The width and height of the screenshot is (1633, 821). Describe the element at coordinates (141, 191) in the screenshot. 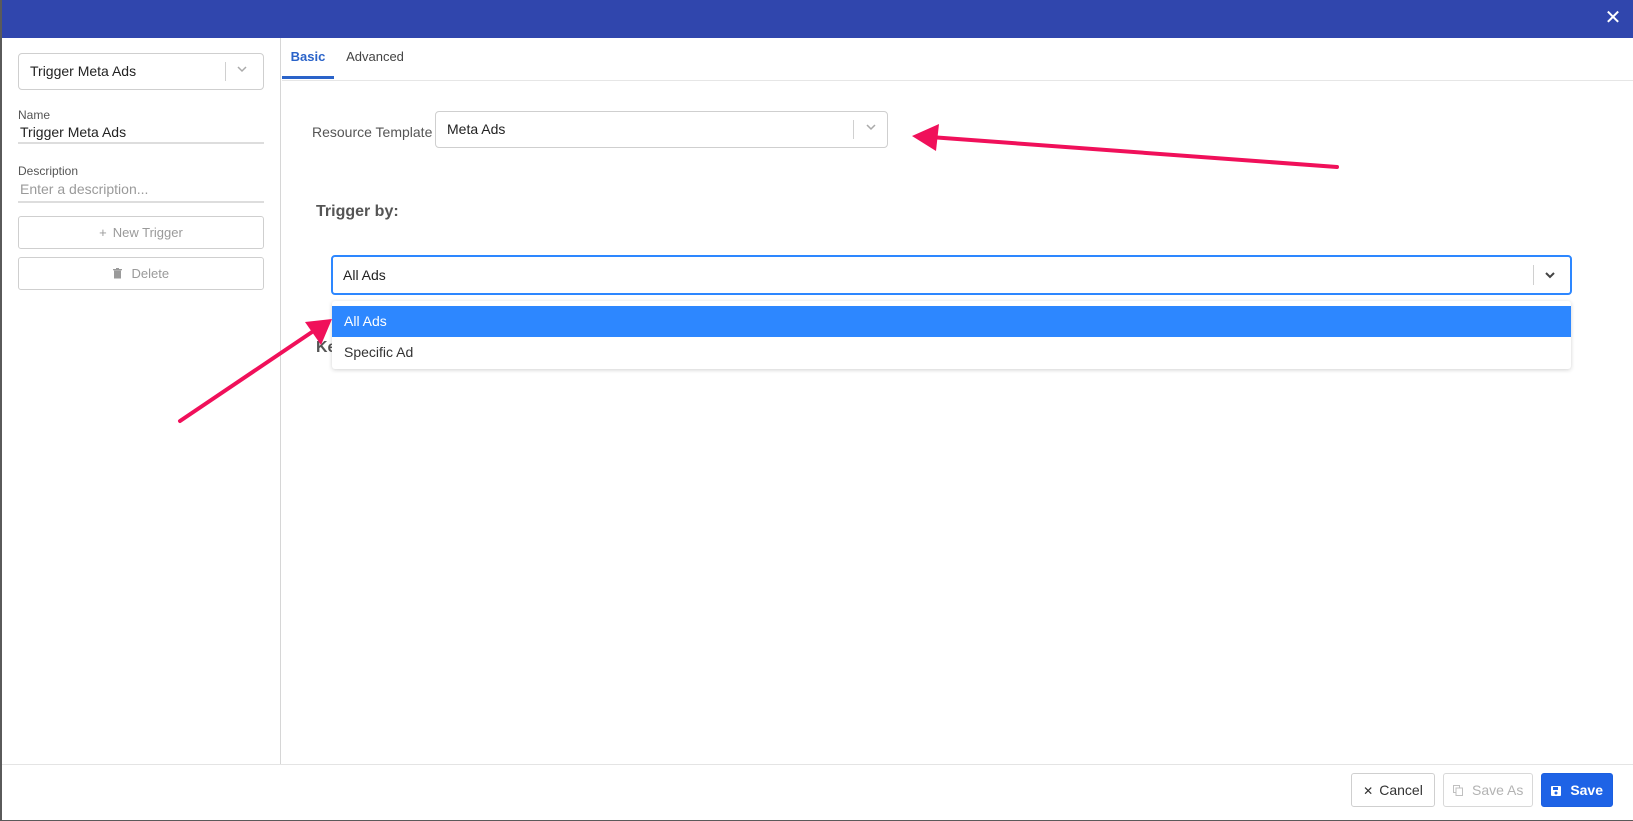

I see `description-field` at that location.